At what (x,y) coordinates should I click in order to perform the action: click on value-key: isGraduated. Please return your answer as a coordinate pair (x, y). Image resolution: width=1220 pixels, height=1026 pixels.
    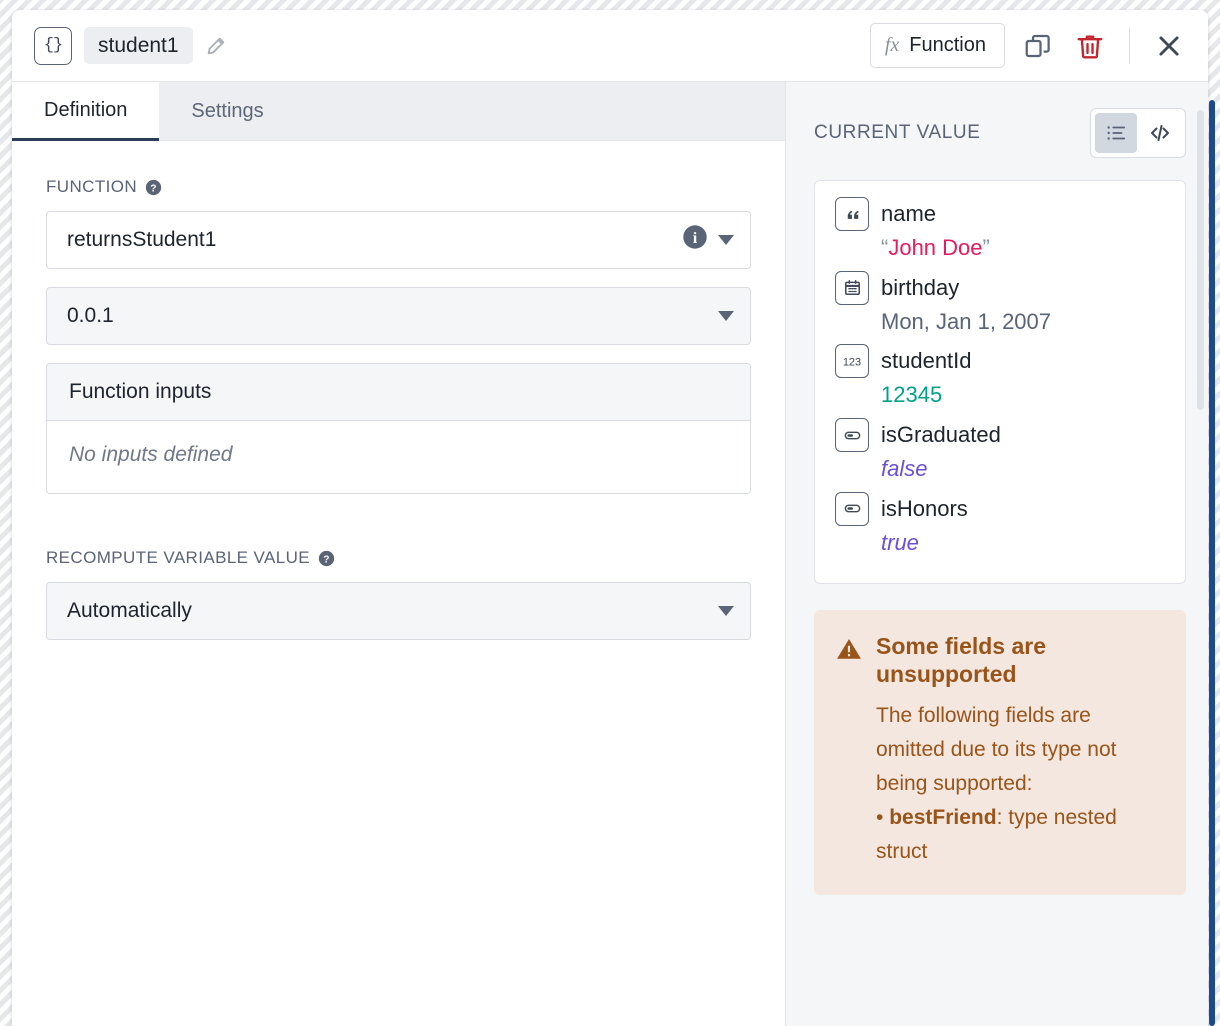
    Looking at the image, I should click on (941, 435).